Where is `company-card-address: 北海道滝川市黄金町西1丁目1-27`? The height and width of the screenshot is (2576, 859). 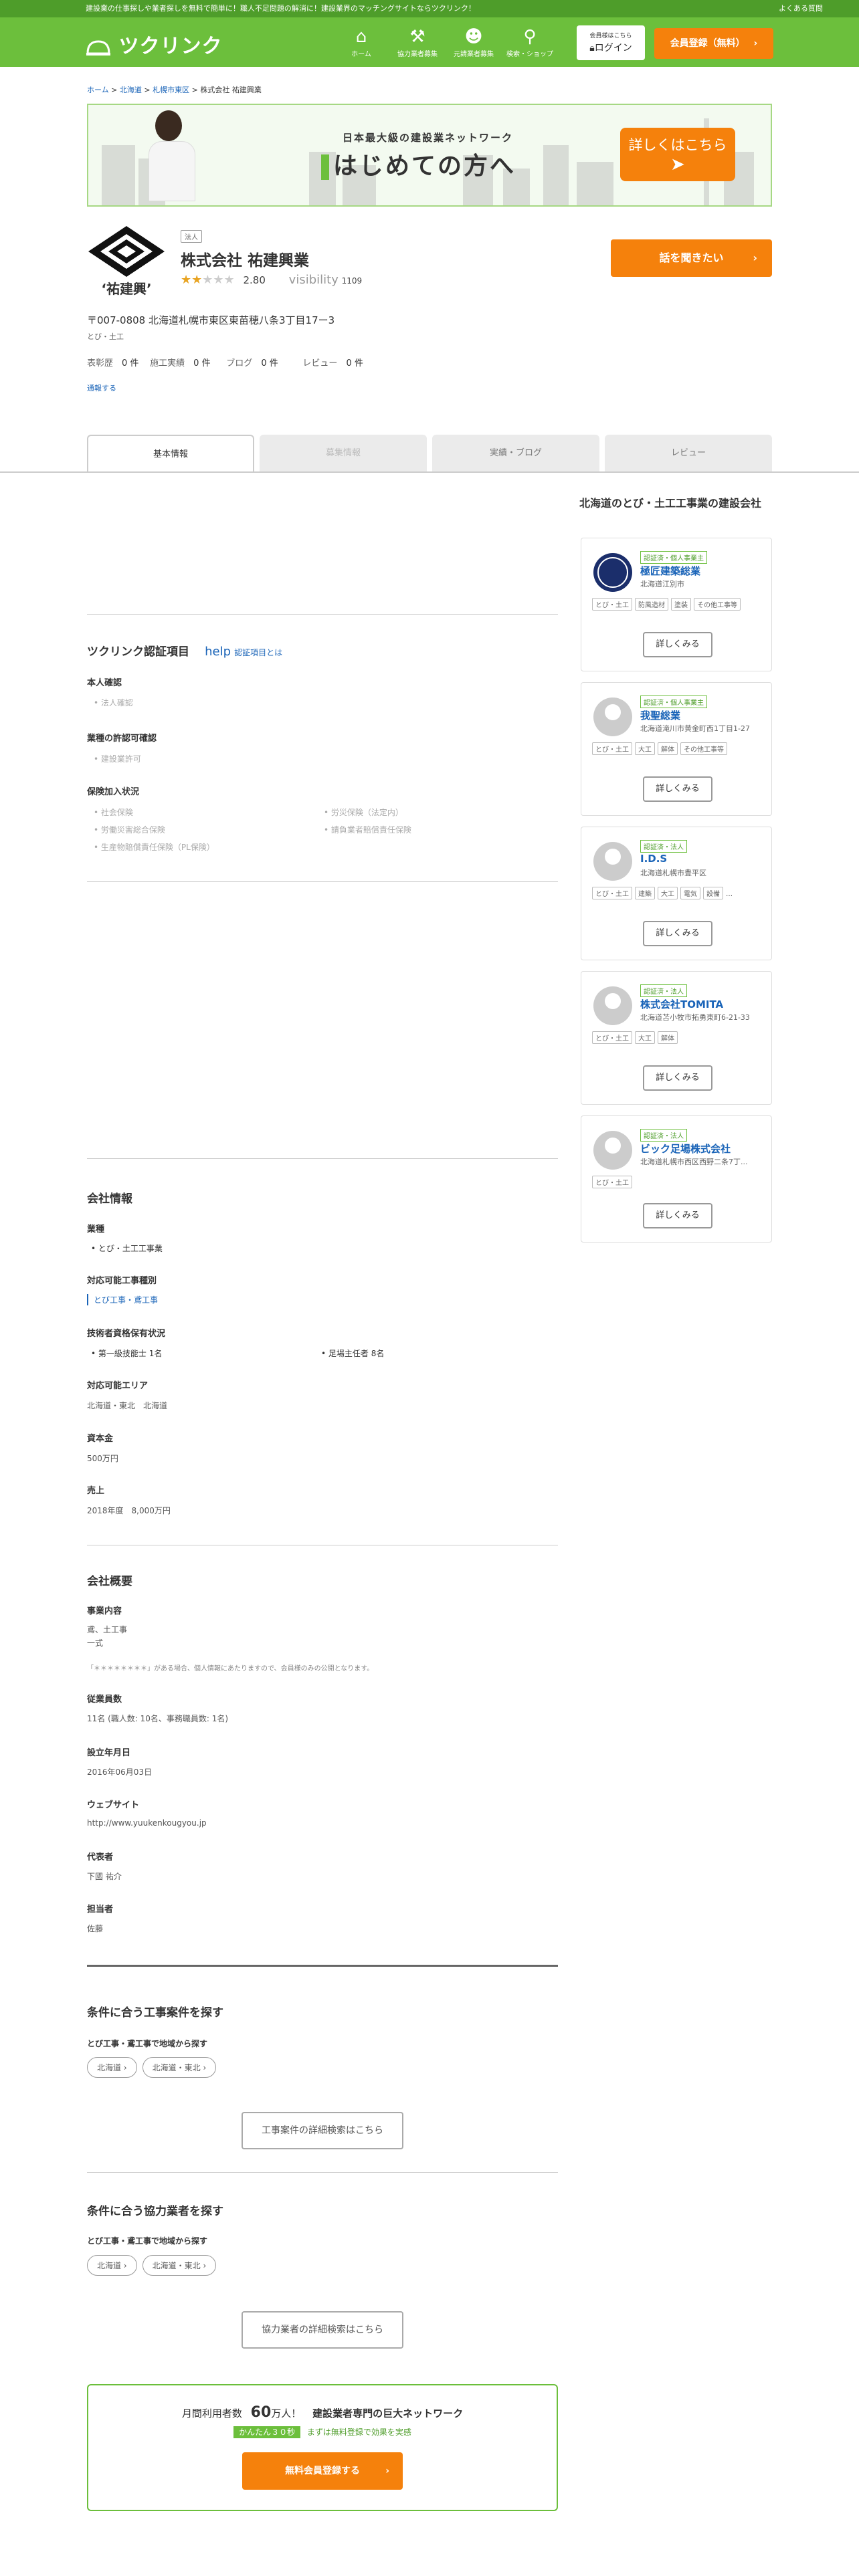
company-card-address: 北海道滝川市黄金町西1丁目1-27 is located at coordinates (695, 729).